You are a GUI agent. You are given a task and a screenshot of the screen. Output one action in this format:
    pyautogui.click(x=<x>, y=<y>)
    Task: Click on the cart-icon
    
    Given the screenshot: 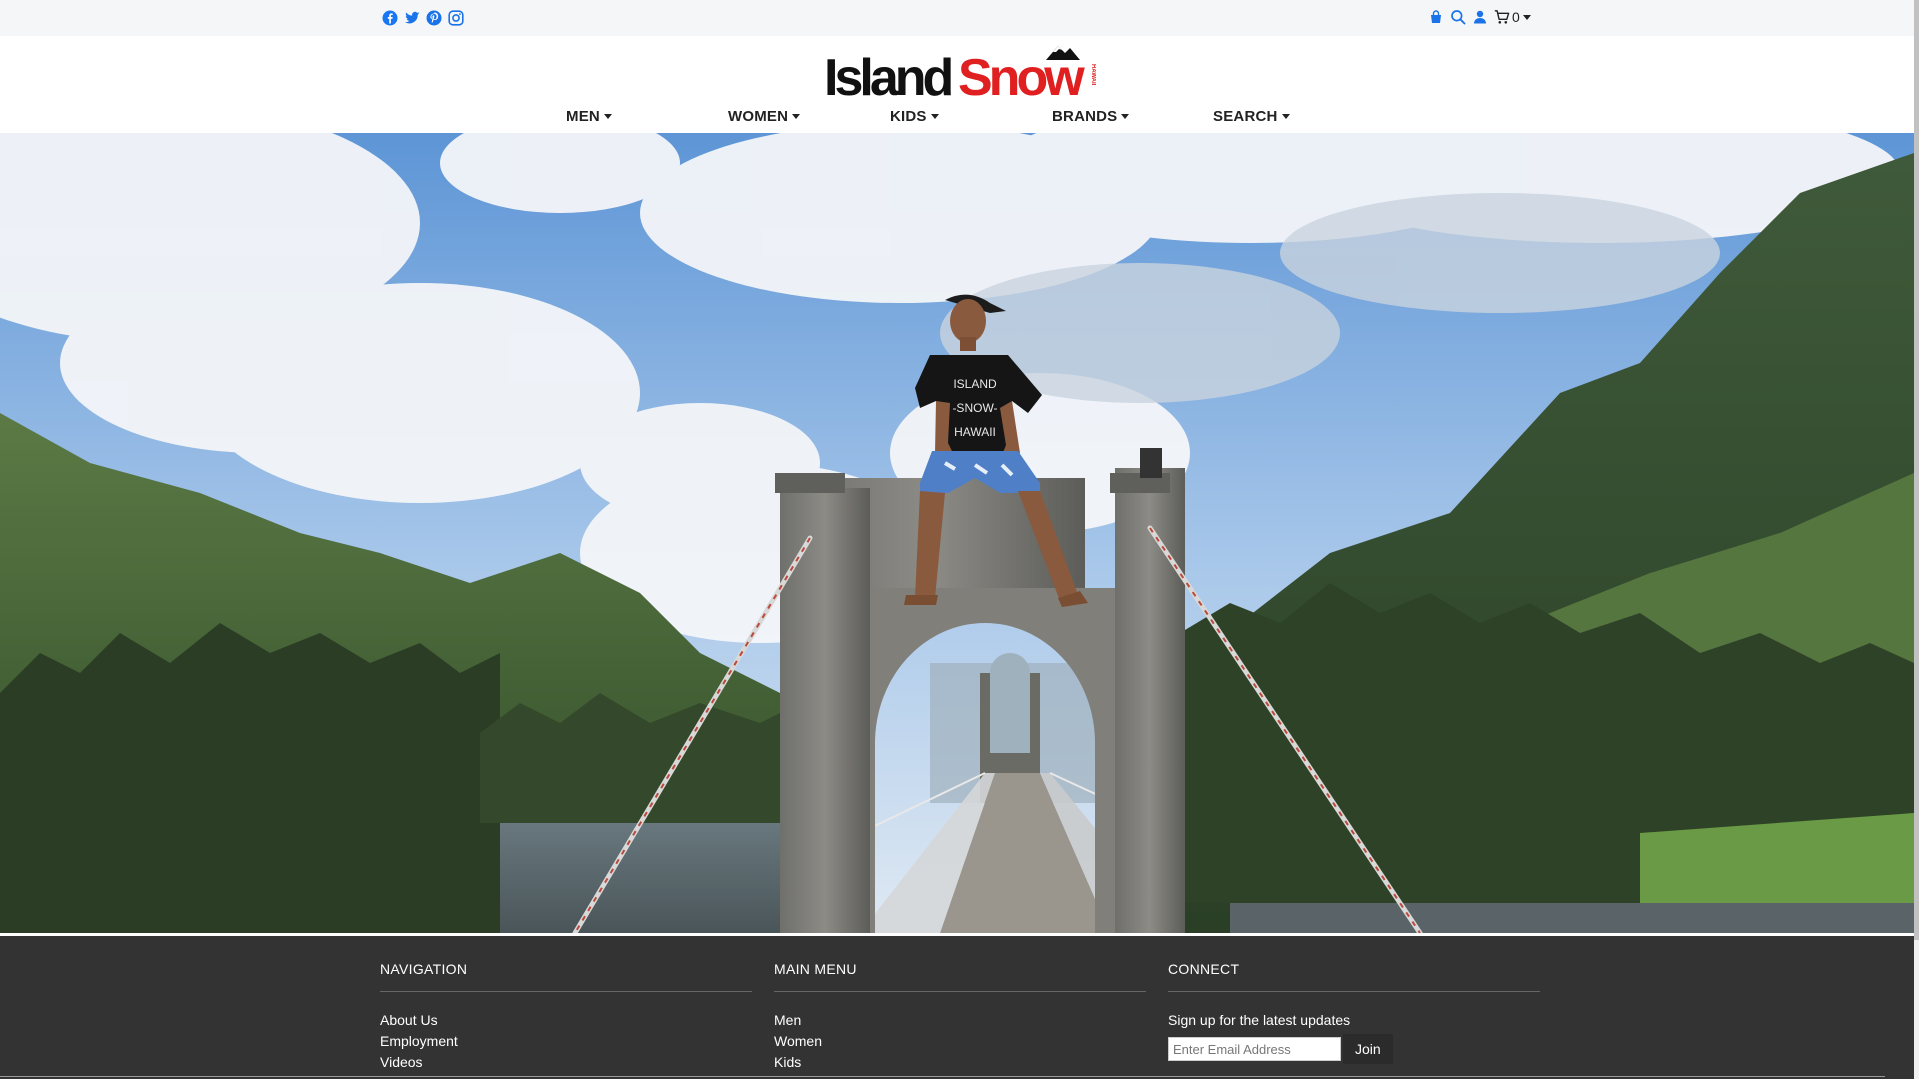 What is the action you would take?
    pyautogui.click(x=1502, y=17)
    